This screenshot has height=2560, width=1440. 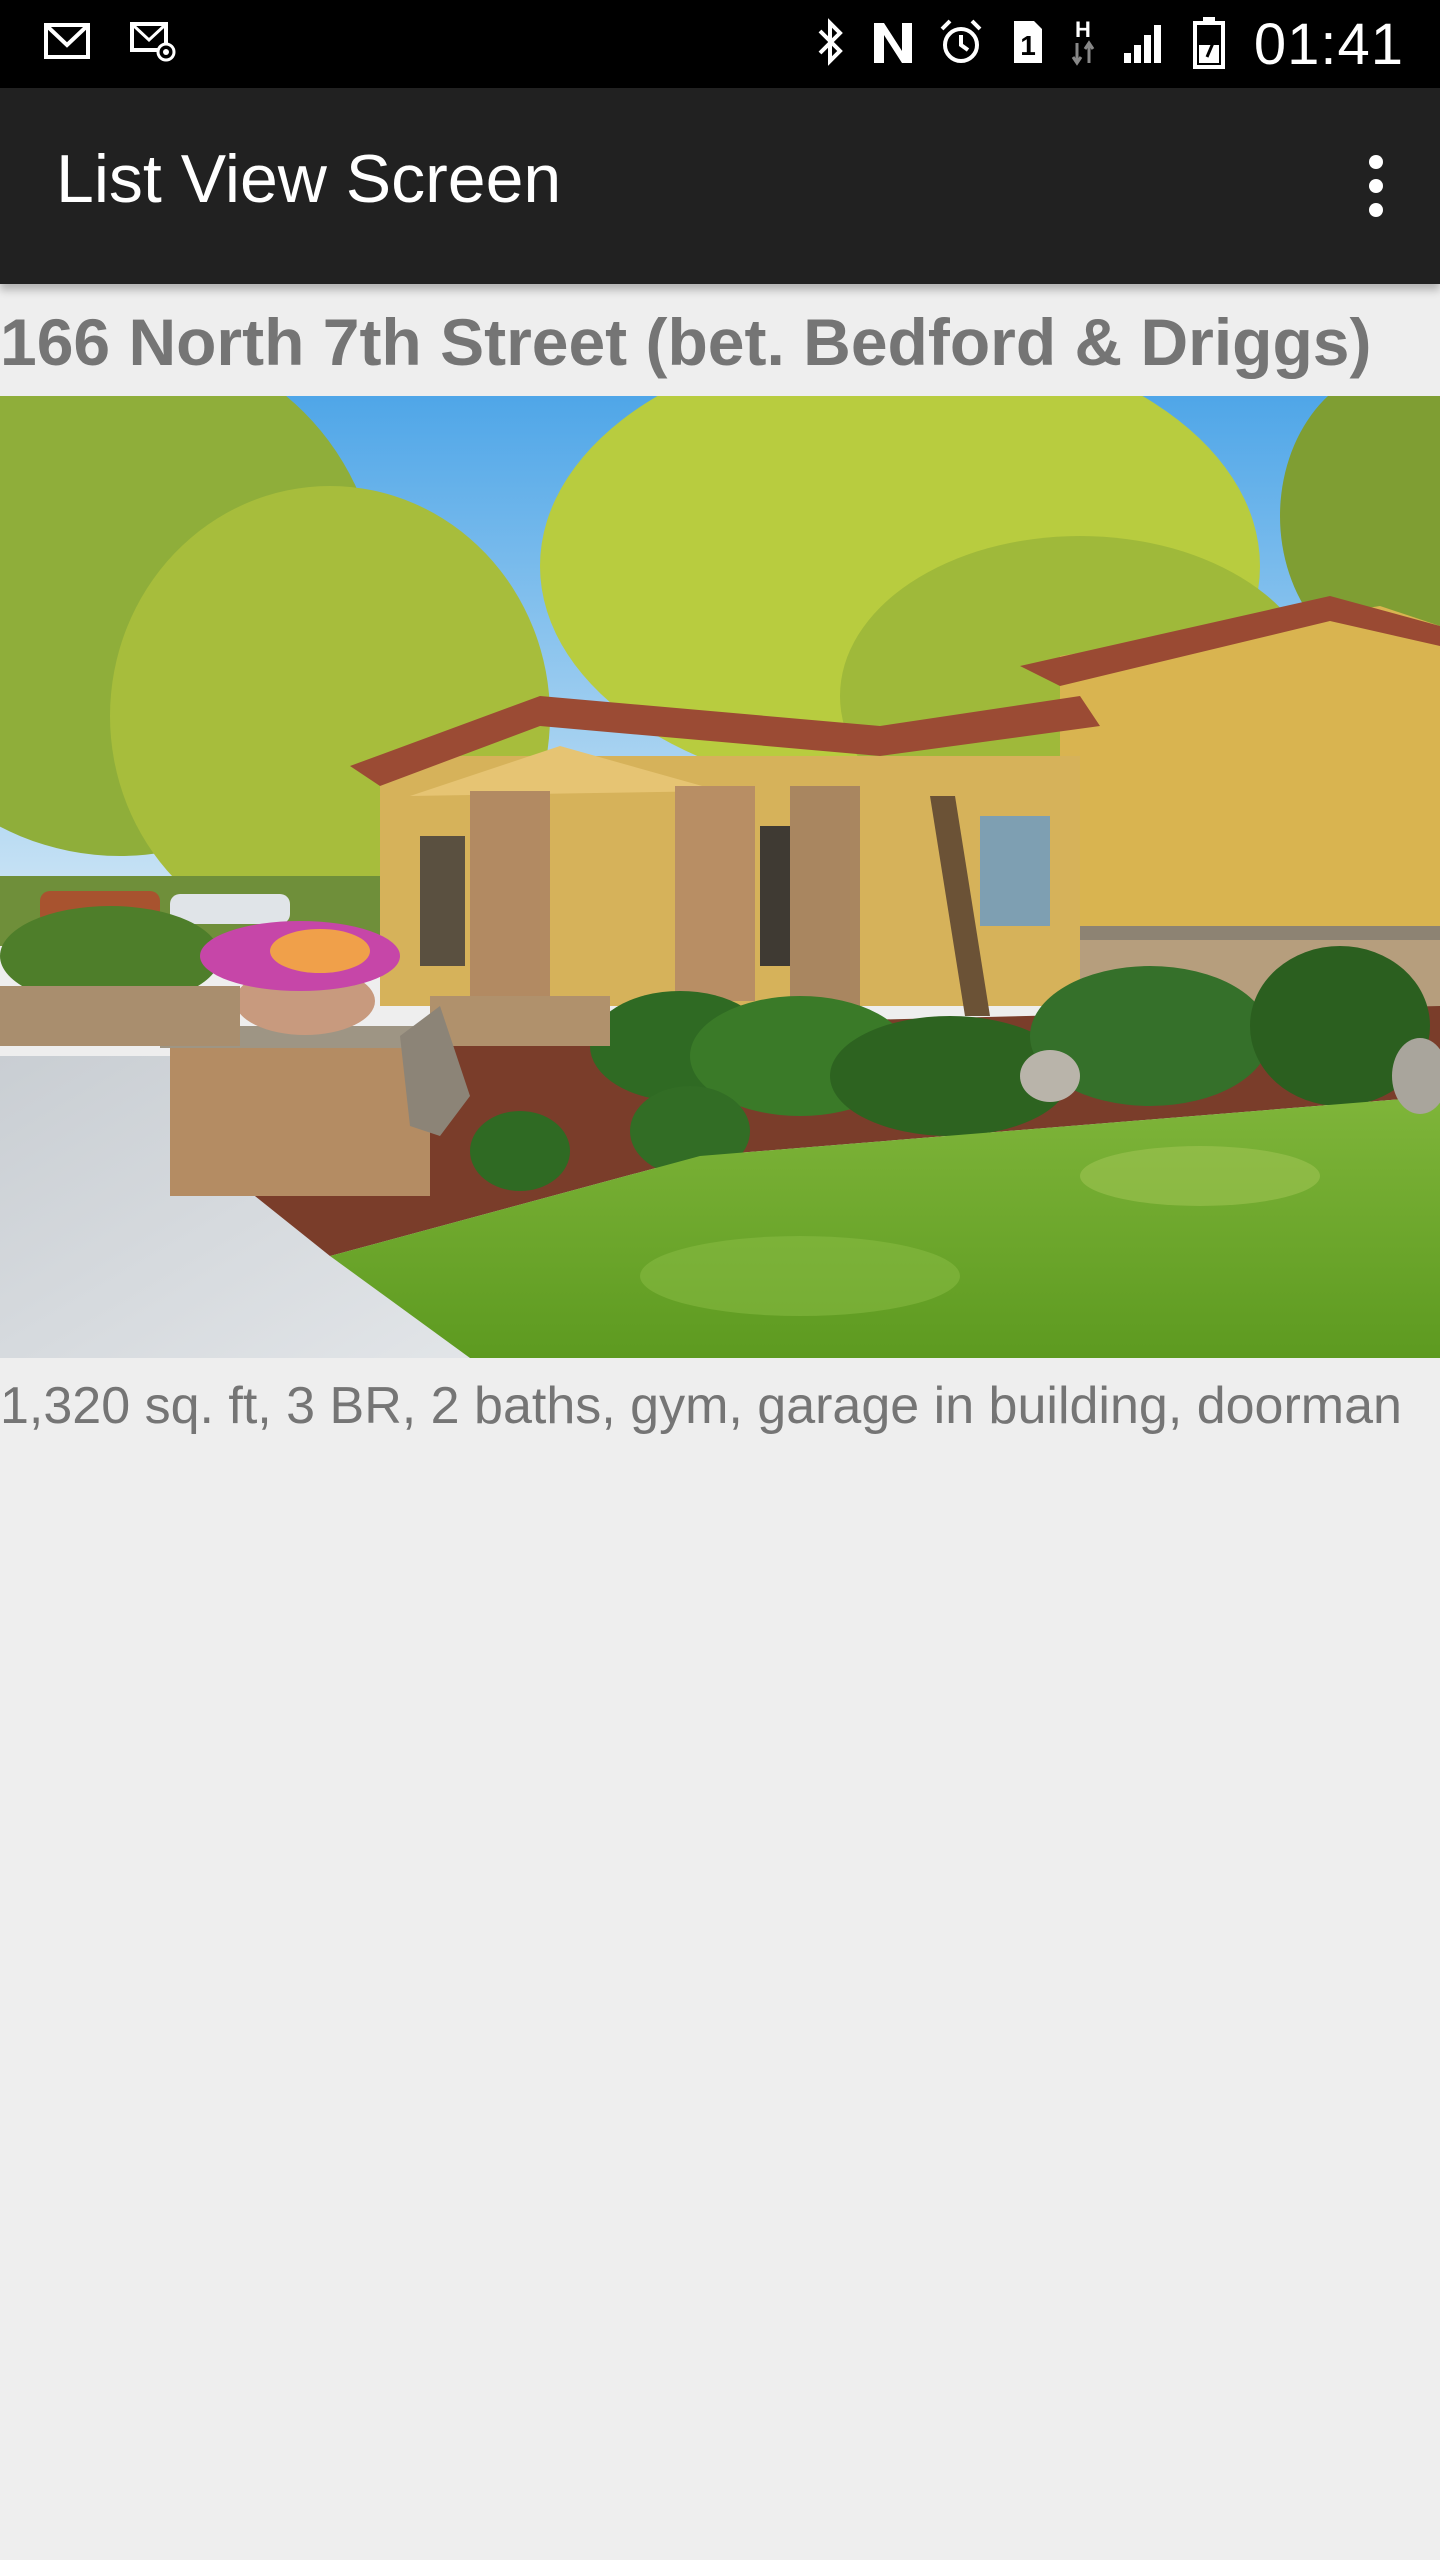 I want to click on signal-icon, so click(x=1145, y=44).